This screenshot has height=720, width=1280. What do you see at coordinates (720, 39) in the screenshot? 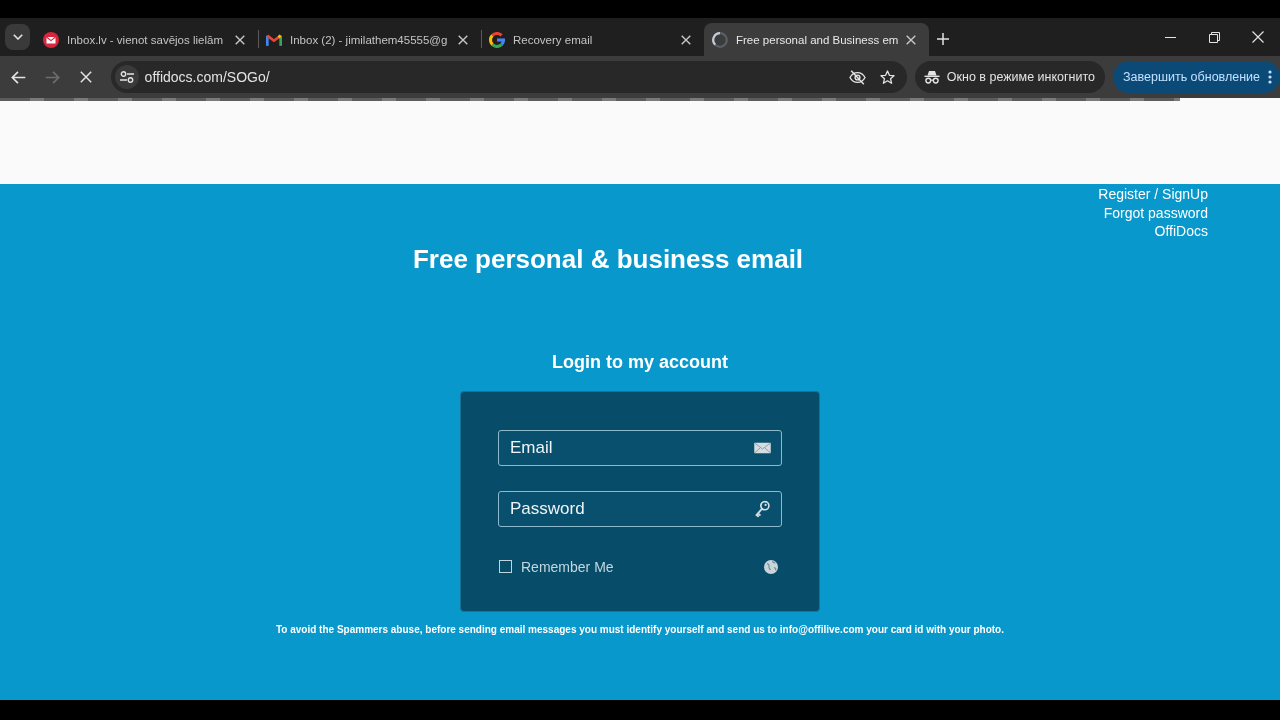
I see `spinner-icon` at bounding box center [720, 39].